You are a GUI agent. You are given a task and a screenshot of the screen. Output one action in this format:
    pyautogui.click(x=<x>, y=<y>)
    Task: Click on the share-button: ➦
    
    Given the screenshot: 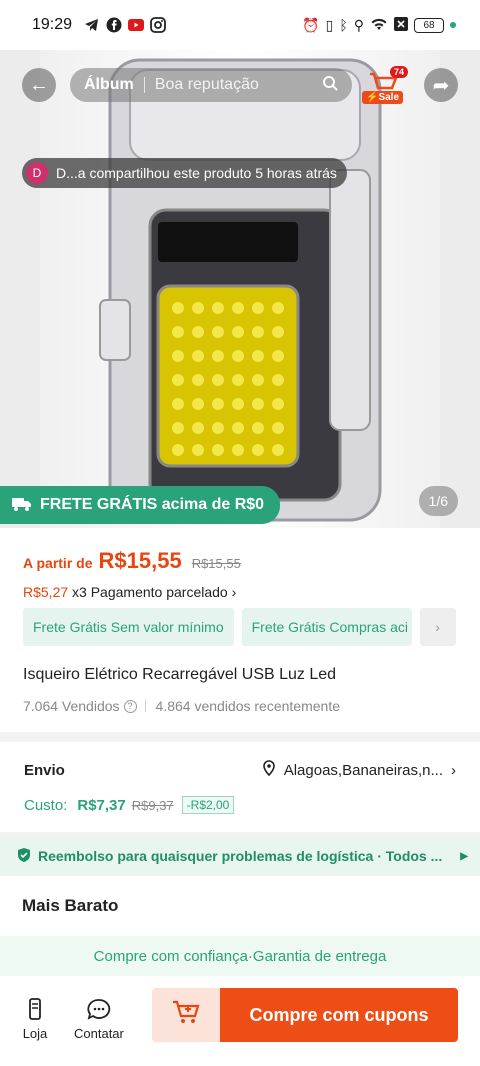 What is the action you would take?
    pyautogui.click(x=441, y=85)
    